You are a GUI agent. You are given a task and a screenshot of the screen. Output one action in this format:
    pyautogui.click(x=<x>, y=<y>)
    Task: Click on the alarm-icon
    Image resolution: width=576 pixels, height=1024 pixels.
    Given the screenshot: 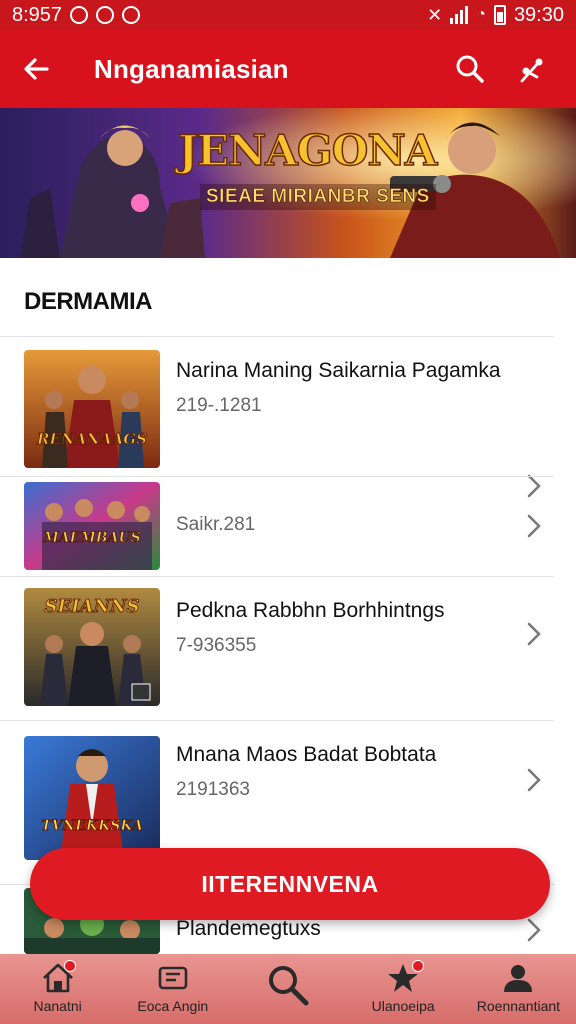 What is the action you would take?
    pyautogui.click(x=105, y=15)
    